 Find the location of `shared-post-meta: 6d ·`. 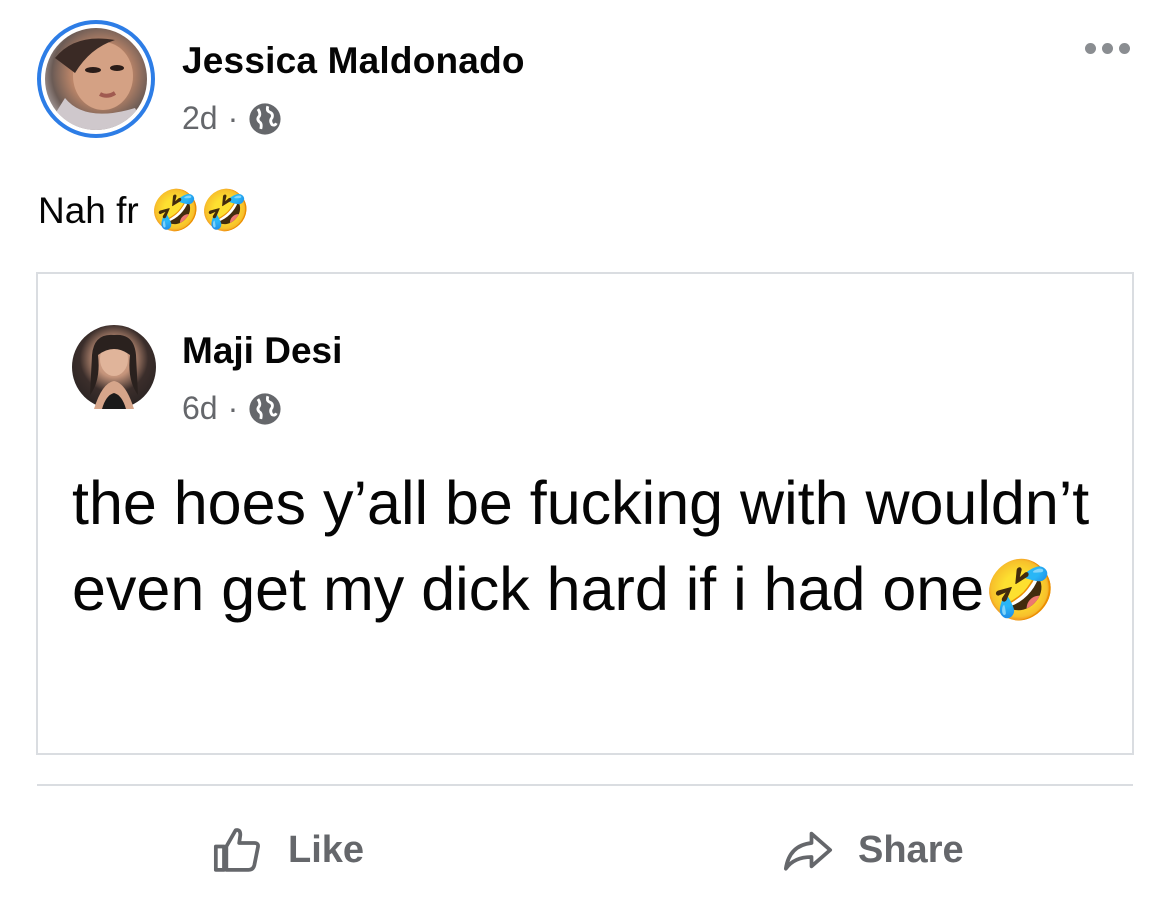

shared-post-meta: 6d · is located at coordinates (232, 408).